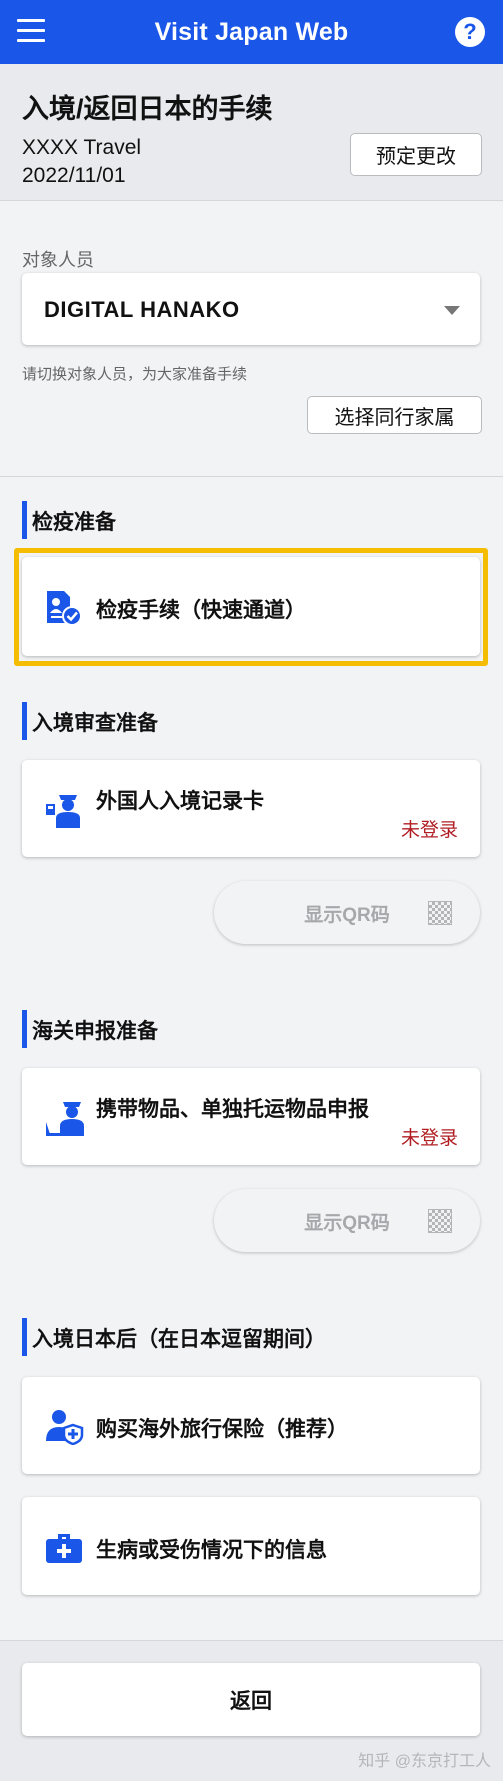  I want to click on section-title-after-entry: 入境日本后（在日本逗留期间）, so click(174, 1337).